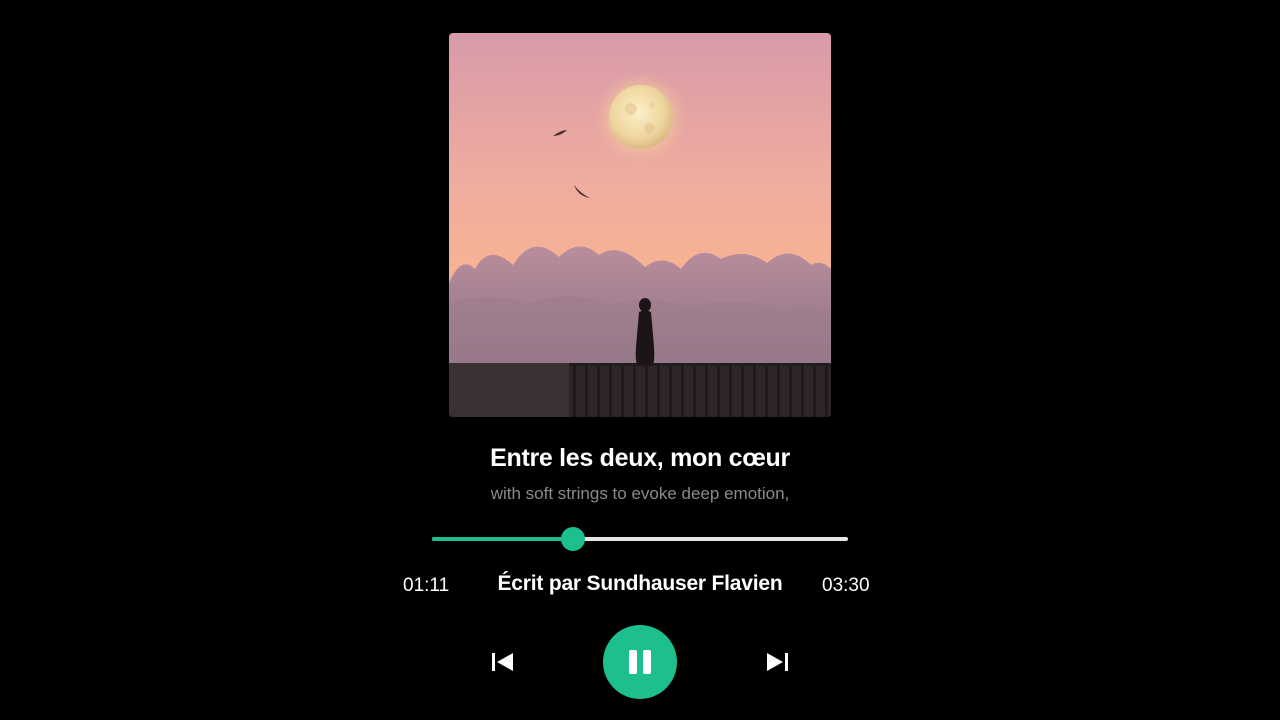 The image size is (1280, 720). I want to click on total-duration: 03:30, so click(846, 585).